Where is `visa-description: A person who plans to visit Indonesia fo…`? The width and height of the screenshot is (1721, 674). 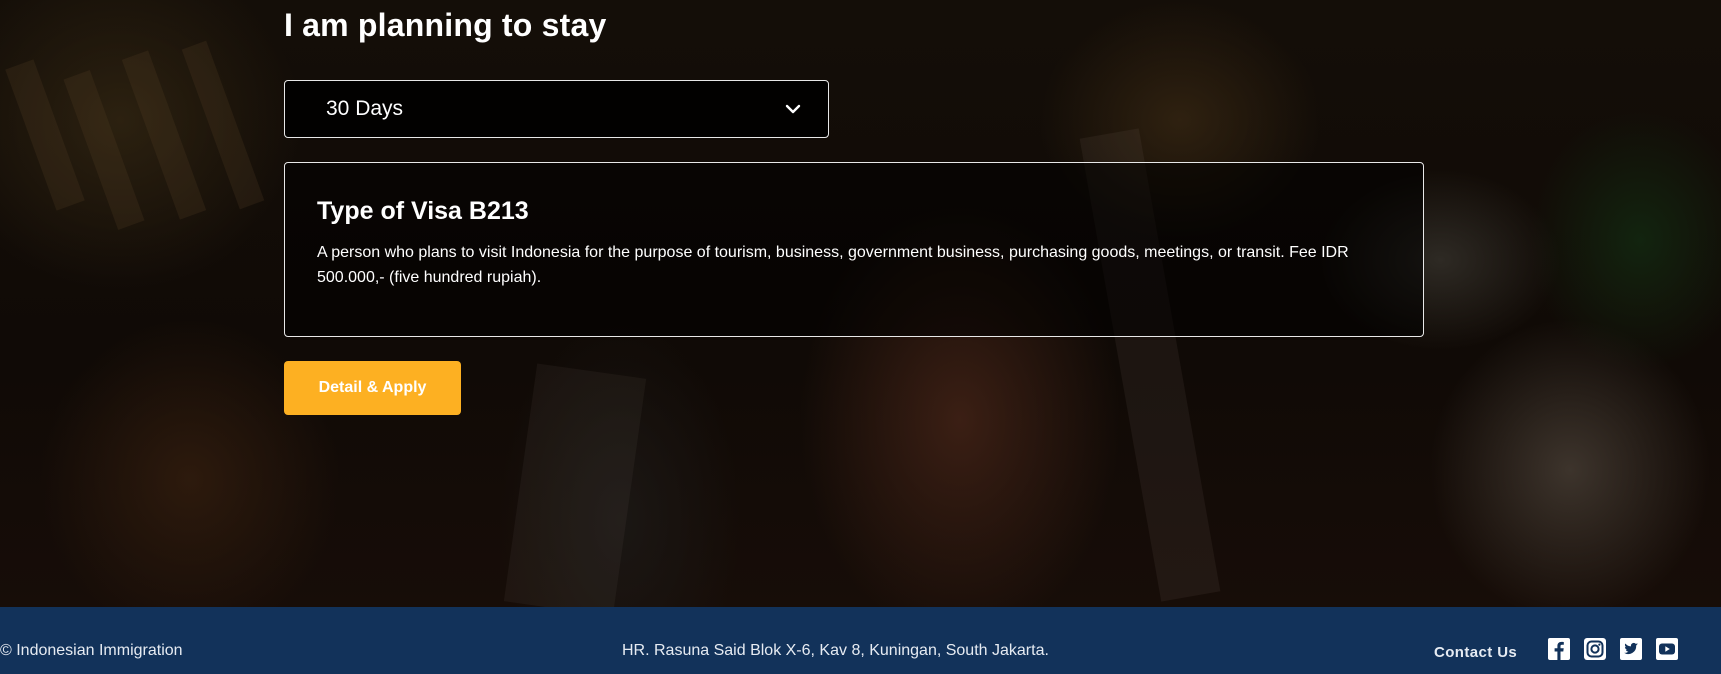
visa-description: A person who plans to visit Indonesia fo… is located at coordinates (833, 265).